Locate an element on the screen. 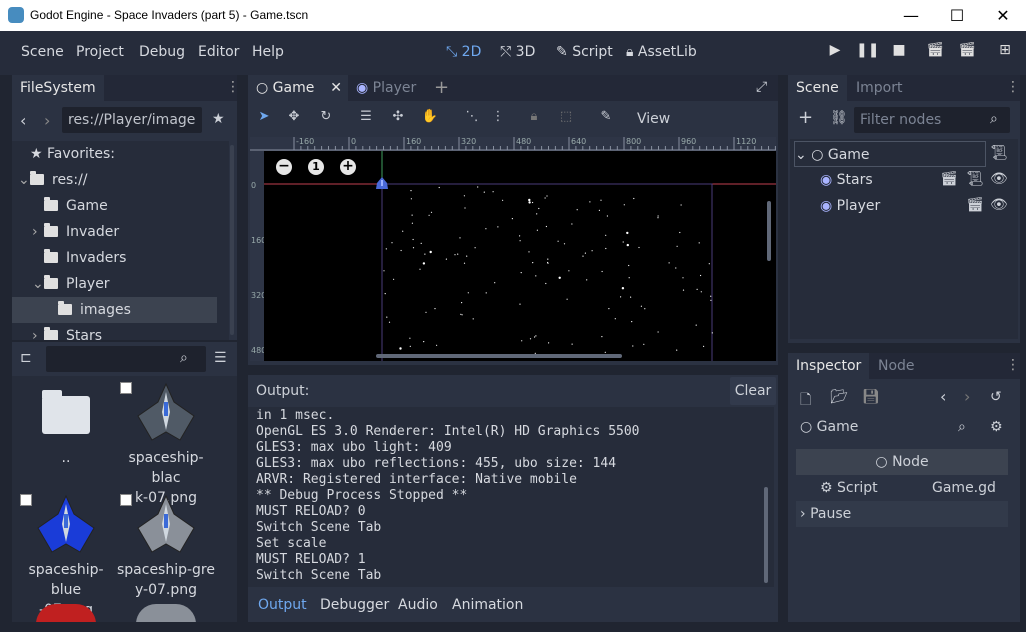 This screenshot has height=632, width=1026. fs-tree-item: Game is located at coordinates (120, 206).